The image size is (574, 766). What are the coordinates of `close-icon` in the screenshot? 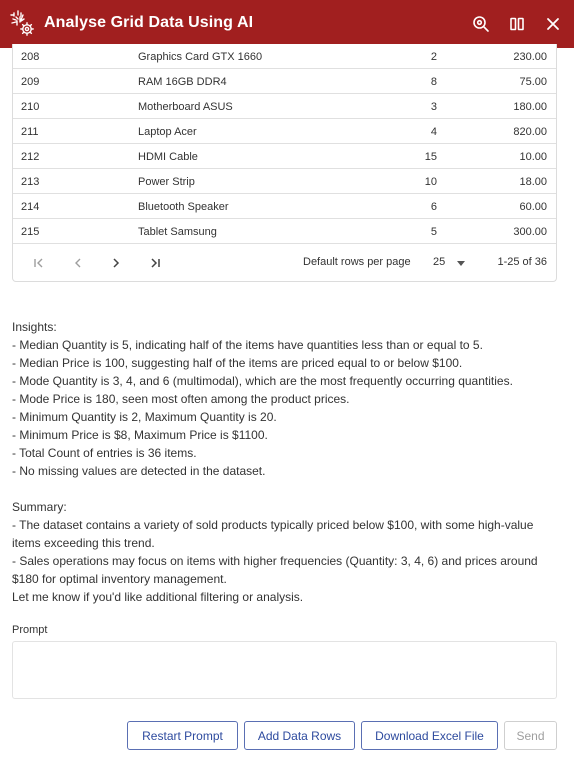 It's located at (553, 24).